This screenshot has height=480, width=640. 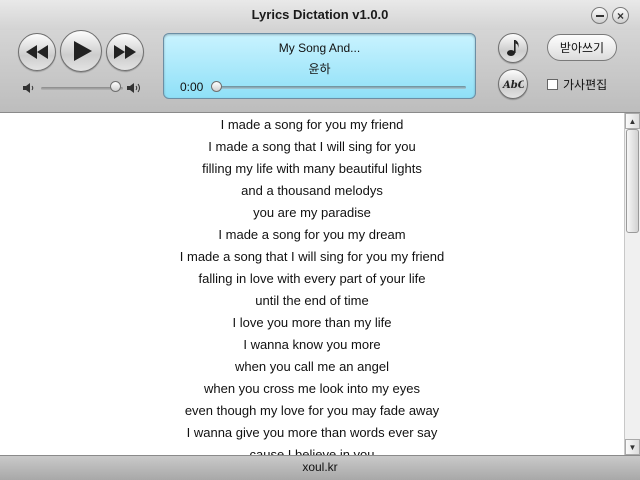 I want to click on title-bar: Lyrics Dictation v1.0.0 ×, so click(x=320, y=15).